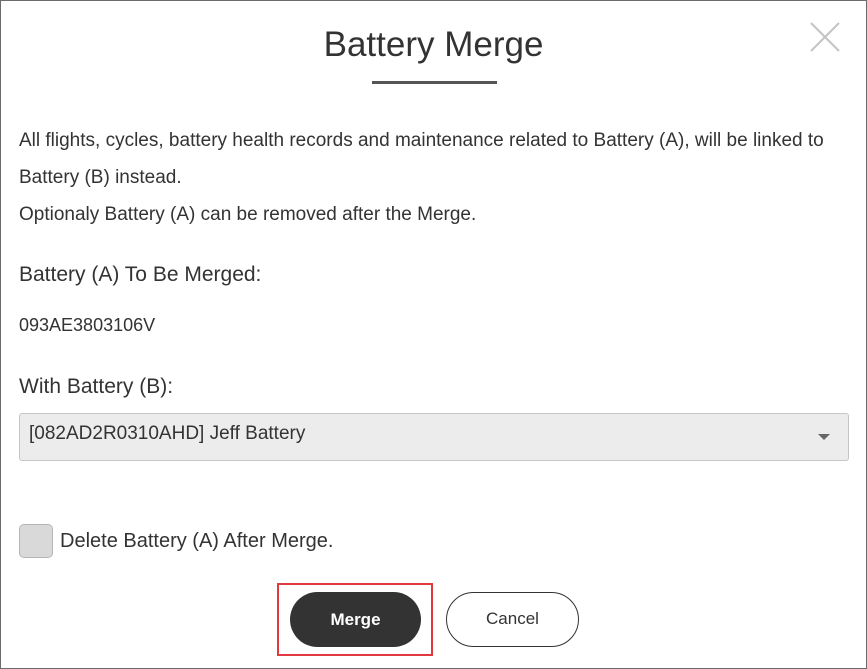 This screenshot has width=867, height=669. What do you see at coordinates (167, 433) in the screenshot?
I see `battery-b-selected-value: [082AD2R0310AHD] Jeff Battery` at bounding box center [167, 433].